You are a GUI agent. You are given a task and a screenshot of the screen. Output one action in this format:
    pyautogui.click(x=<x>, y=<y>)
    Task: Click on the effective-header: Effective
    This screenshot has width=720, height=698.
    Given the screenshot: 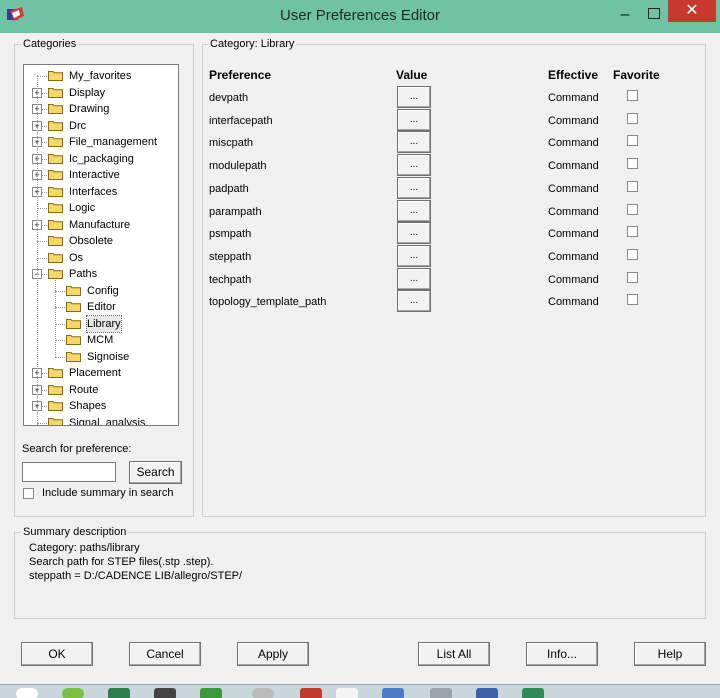 What is the action you would take?
    pyautogui.click(x=573, y=75)
    